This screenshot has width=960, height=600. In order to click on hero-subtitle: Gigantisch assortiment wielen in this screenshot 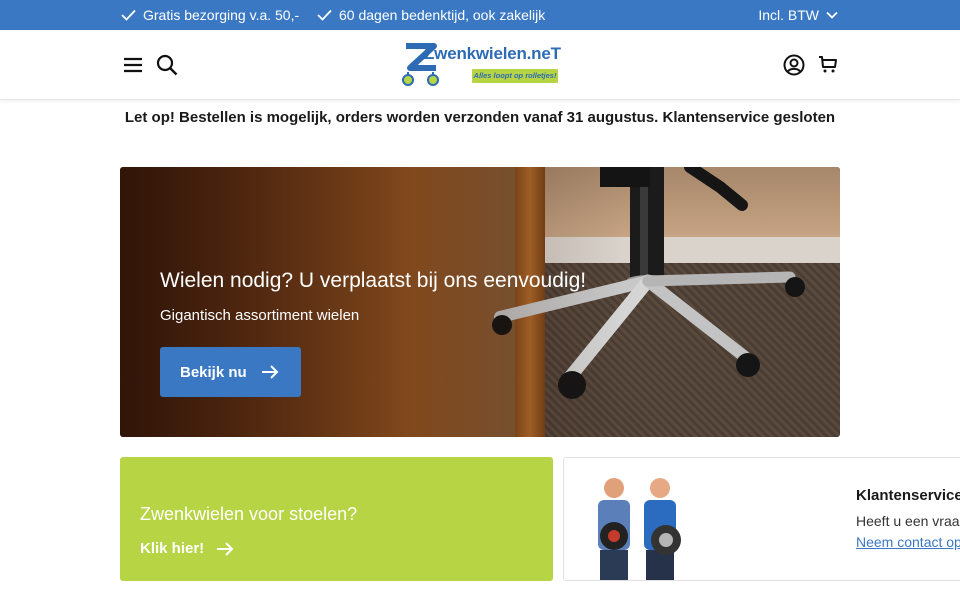, I will do `click(260, 315)`.